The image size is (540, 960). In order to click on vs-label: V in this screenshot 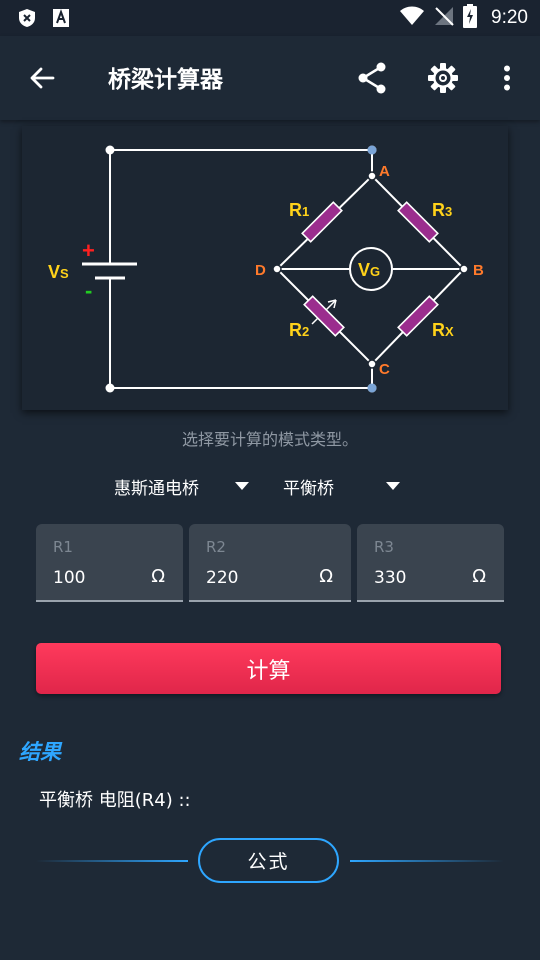, I will do `click(54, 272)`.